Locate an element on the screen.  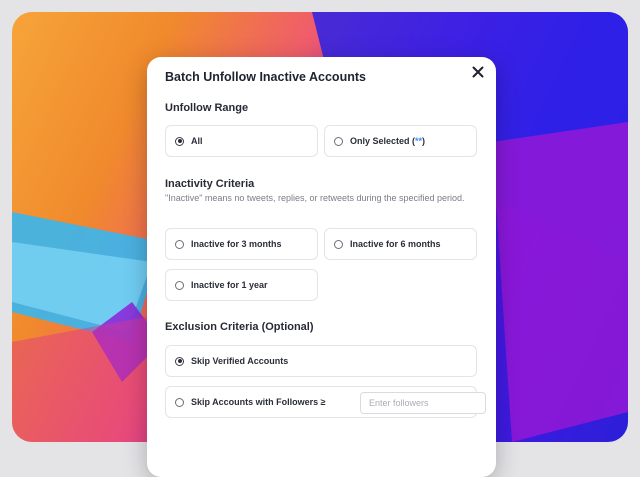
range-option-only-selected: Only Selected (**) is located at coordinates (400, 141).